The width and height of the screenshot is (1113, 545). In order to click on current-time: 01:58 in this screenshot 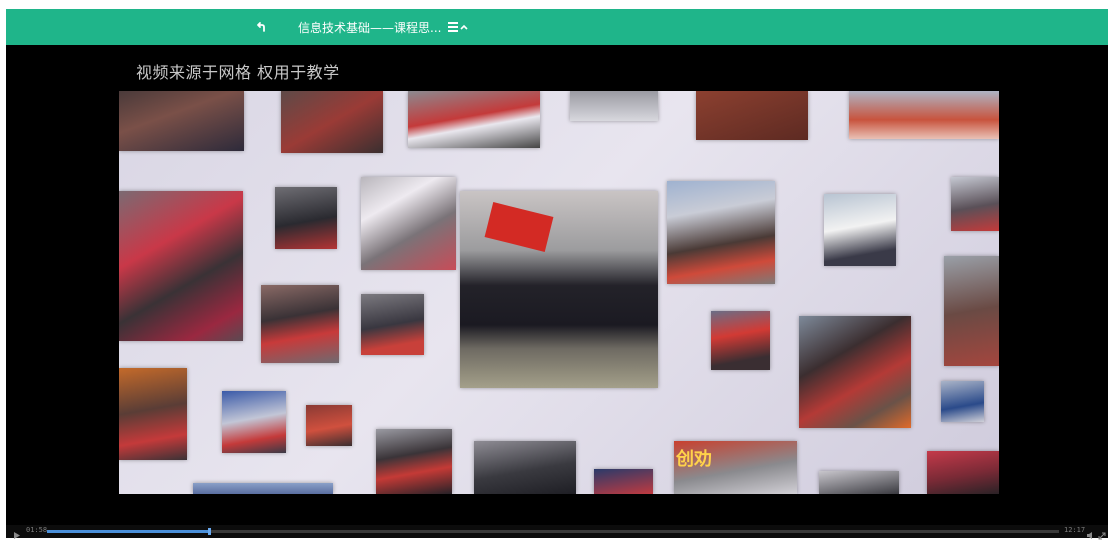, I will do `click(37, 530)`.